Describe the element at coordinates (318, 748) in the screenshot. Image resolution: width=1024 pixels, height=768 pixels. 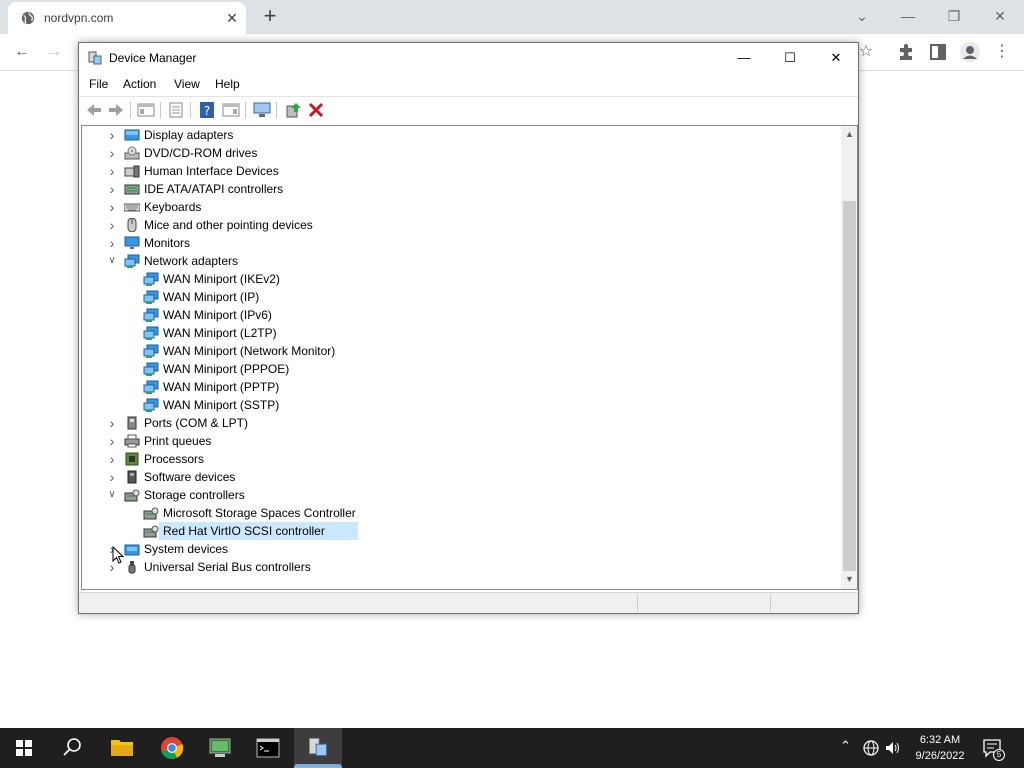
I see `device-manager-taskbar-icon` at that location.